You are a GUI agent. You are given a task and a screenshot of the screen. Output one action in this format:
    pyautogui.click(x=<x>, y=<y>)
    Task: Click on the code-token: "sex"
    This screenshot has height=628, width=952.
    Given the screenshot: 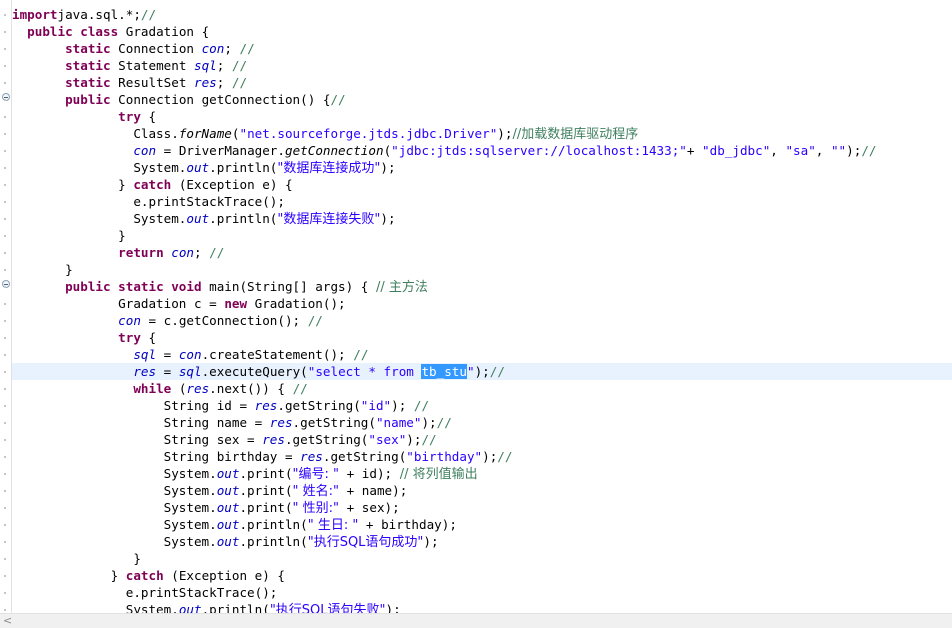 What is the action you would take?
    pyautogui.click(x=387, y=439)
    